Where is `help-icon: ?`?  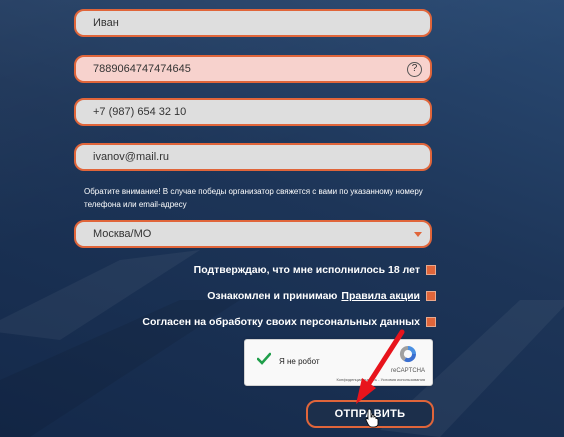 help-icon: ? is located at coordinates (414, 69).